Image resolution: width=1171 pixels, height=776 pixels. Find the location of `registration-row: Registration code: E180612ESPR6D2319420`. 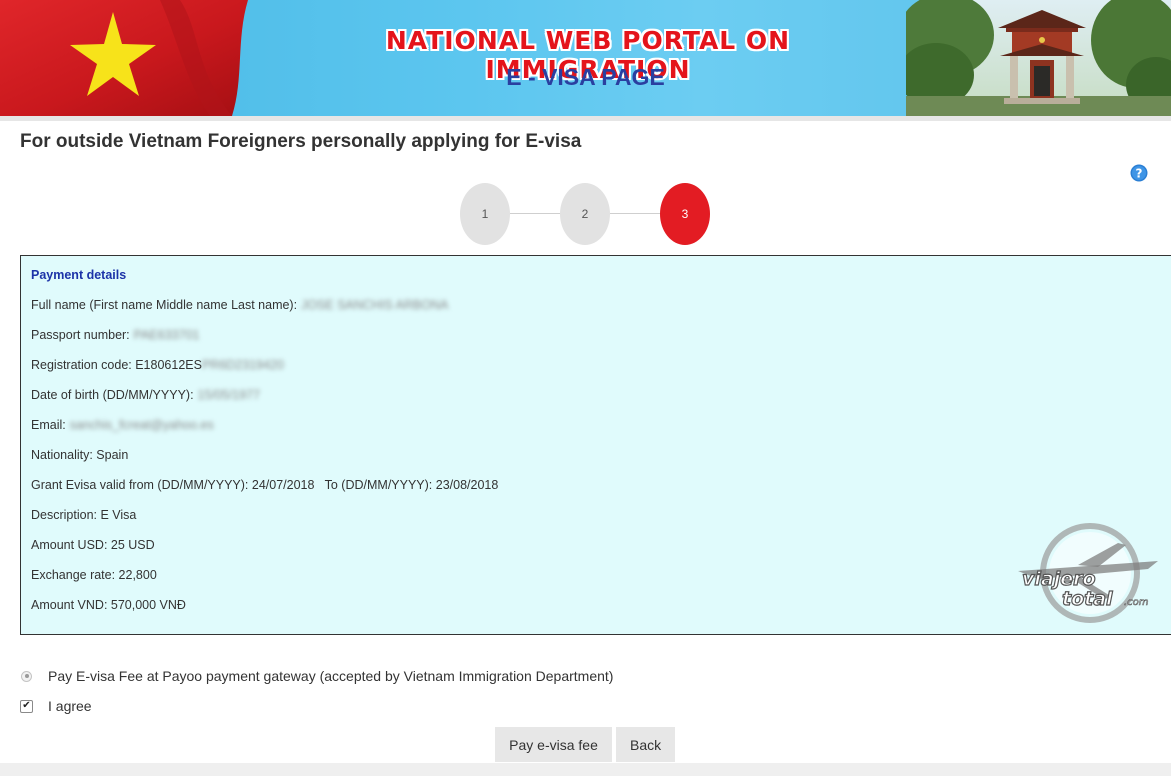

registration-row: Registration code: E180612ESPR6D2319420 is located at coordinates (157, 365).